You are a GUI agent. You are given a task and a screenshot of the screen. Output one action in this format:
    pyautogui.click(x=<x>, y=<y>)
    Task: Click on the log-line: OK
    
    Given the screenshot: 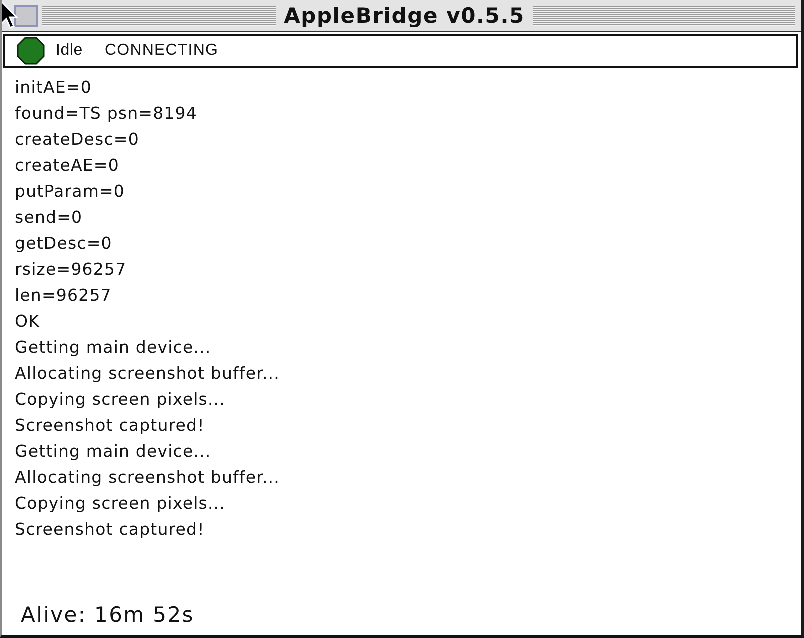 What is the action you would take?
    pyautogui.click(x=27, y=322)
    